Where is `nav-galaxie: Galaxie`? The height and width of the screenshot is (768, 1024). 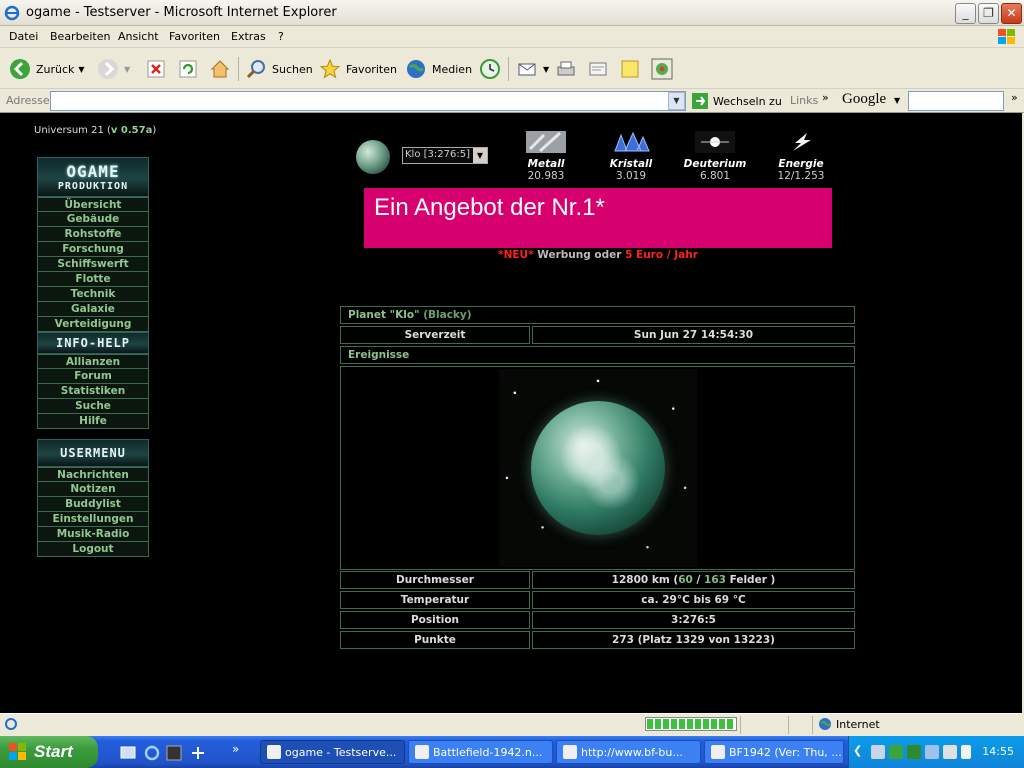 nav-galaxie: Galaxie is located at coordinates (93, 309).